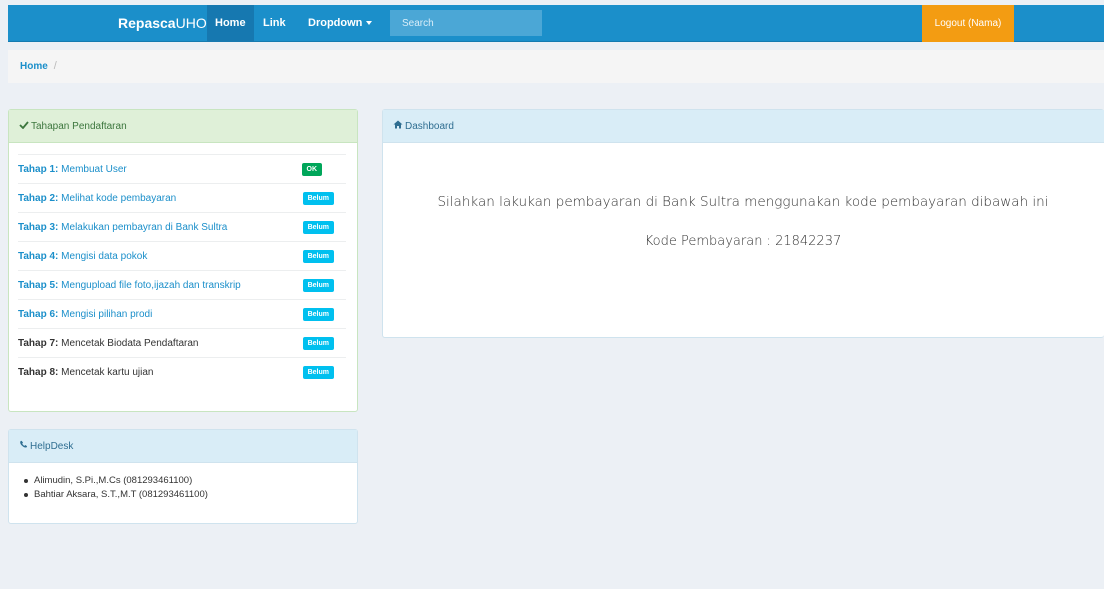 The width and height of the screenshot is (1104, 589). What do you see at coordinates (968, 23) in the screenshot?
I see `logout-button: Logout (Nama)` at bounding box center [968, 23].